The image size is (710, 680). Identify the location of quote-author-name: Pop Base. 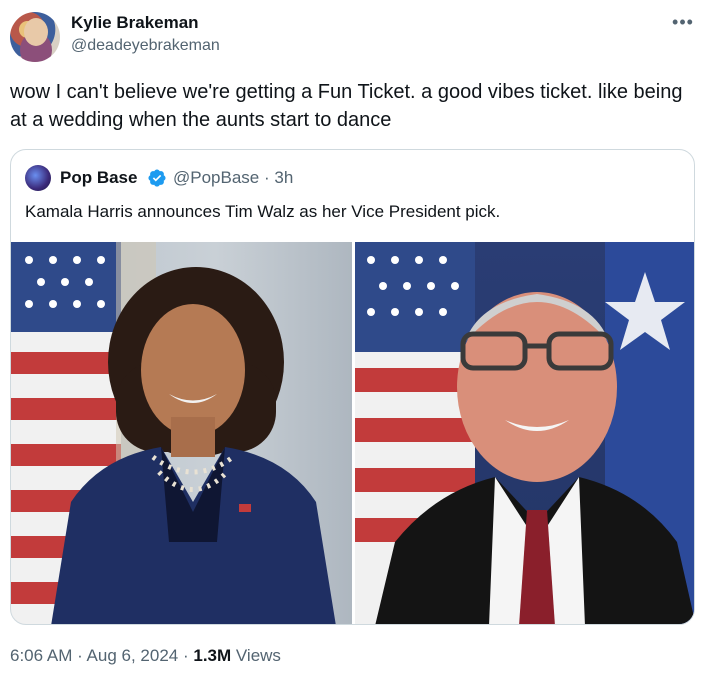
(98, 178).